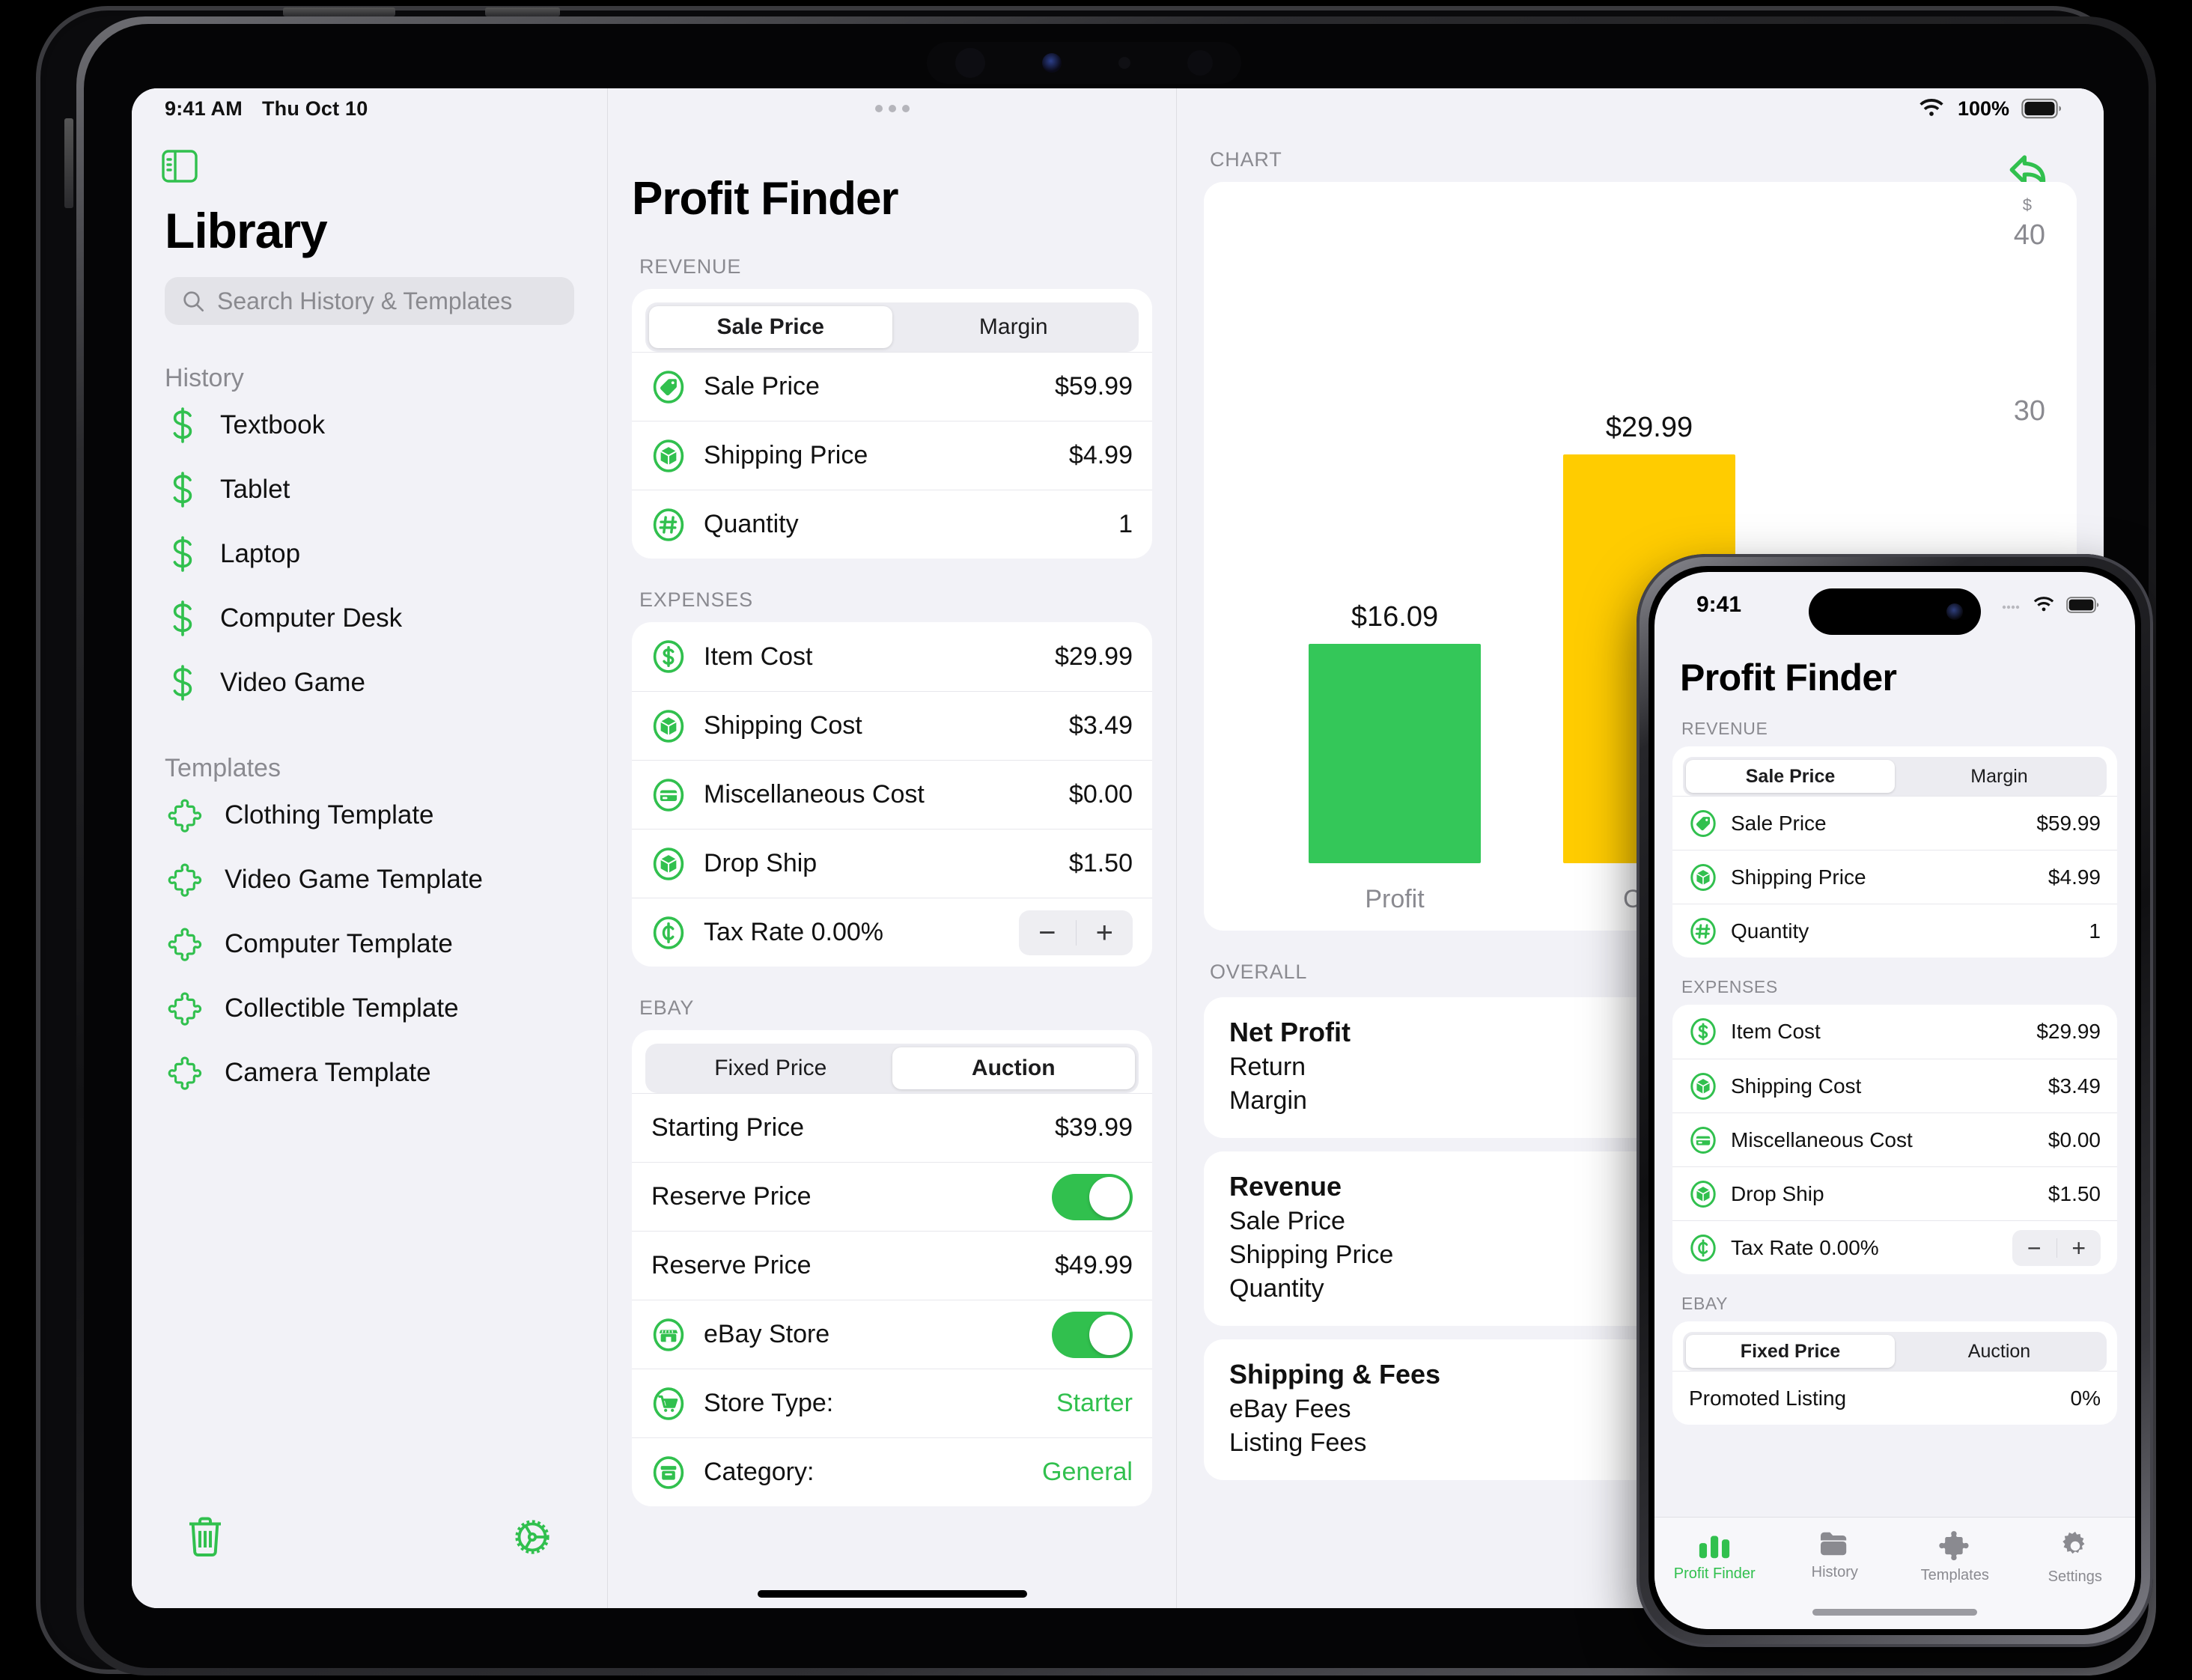 This screenshot has height=1680, width=2192. I want to click on hash-icon, so click(1703, 931).